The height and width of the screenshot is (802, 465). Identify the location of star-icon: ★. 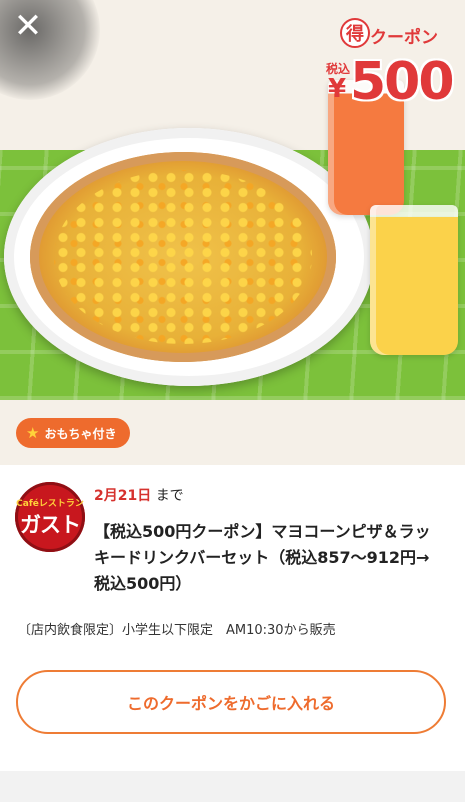
(33, 433).